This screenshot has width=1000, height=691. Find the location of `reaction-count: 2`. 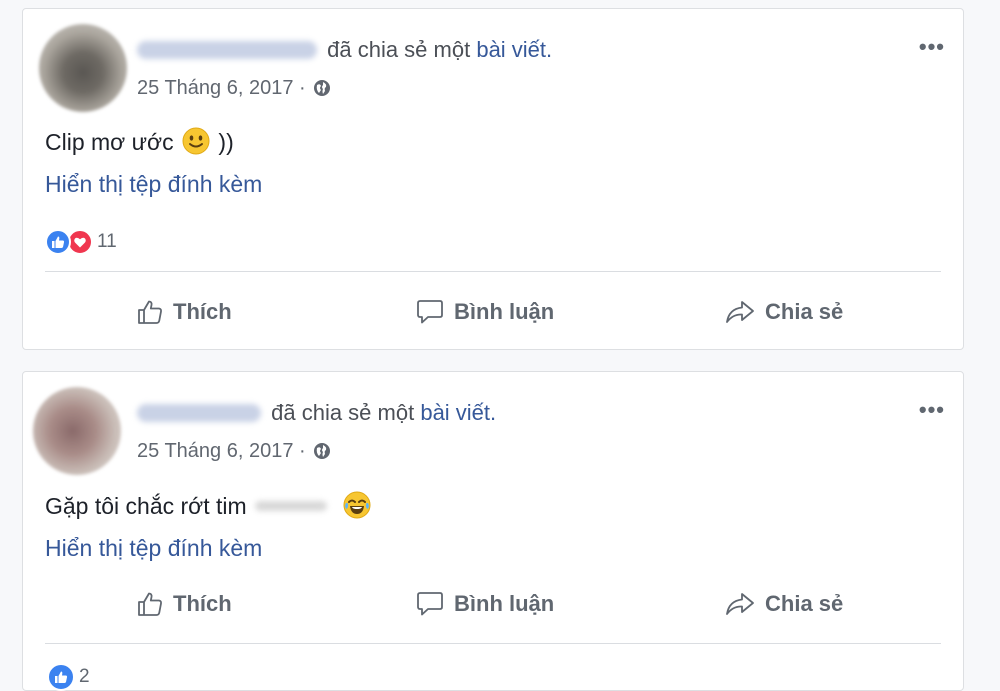

reaction-count: 2 is located at coordinates (84, 677).